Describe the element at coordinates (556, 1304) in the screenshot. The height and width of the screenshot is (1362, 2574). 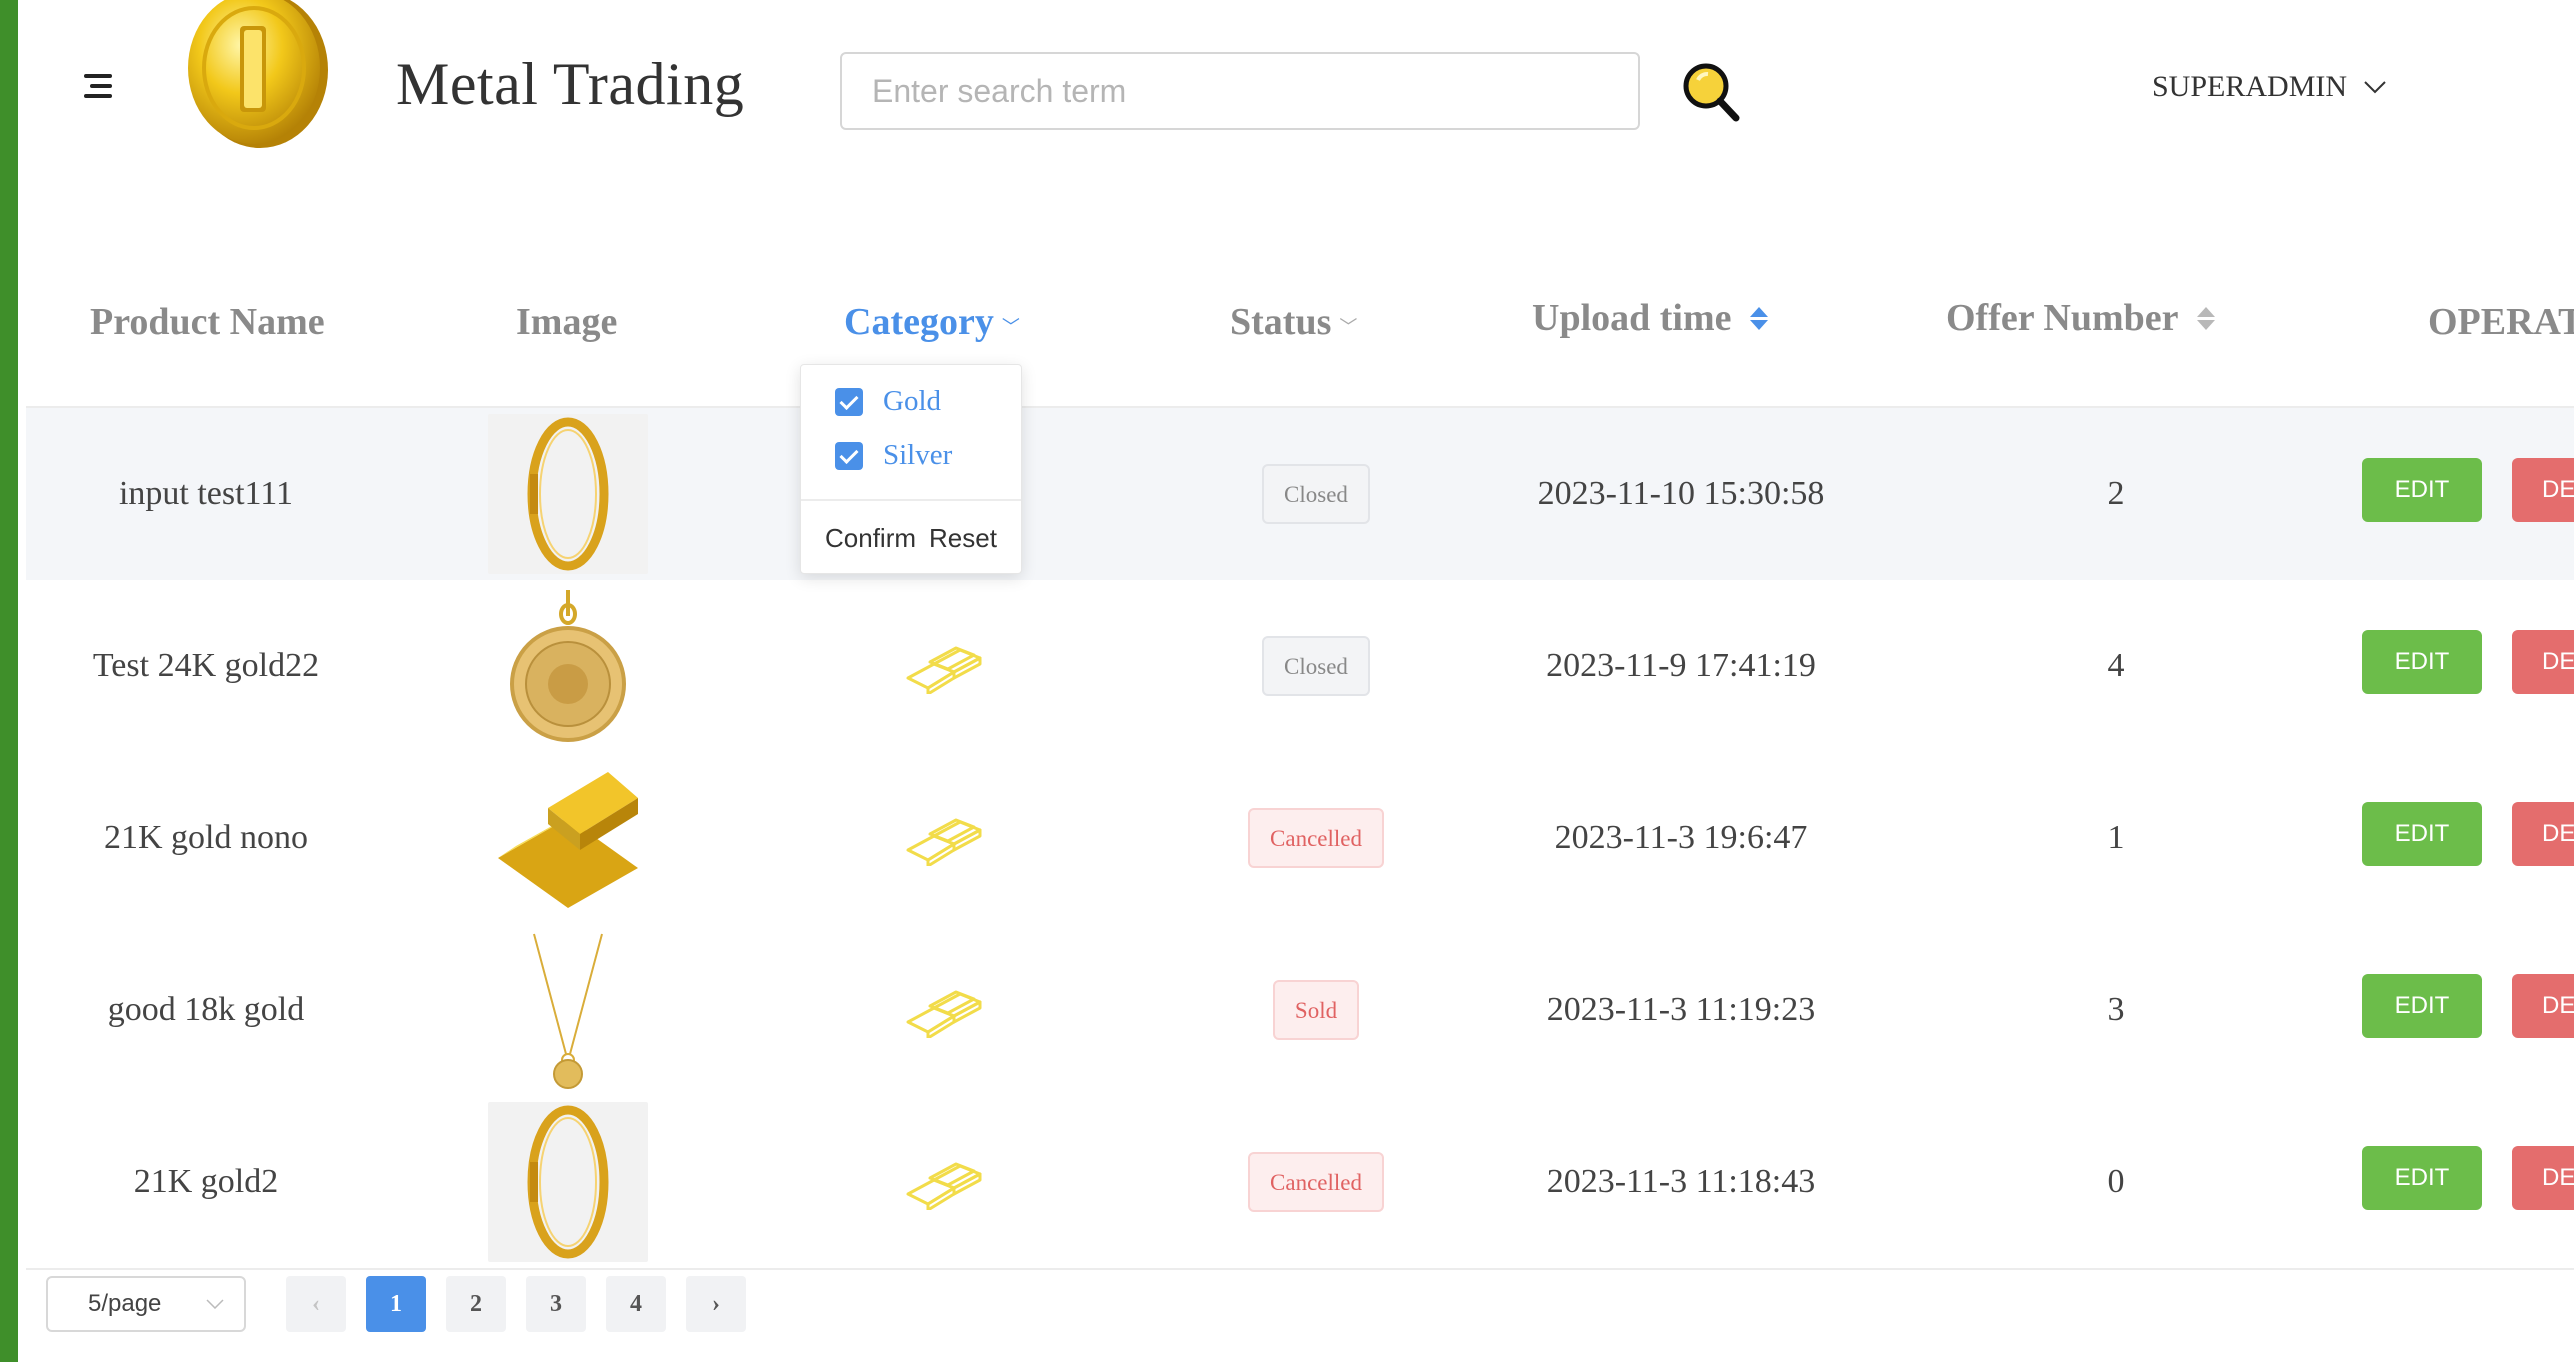
I see `page-button-3: 3` at that location.